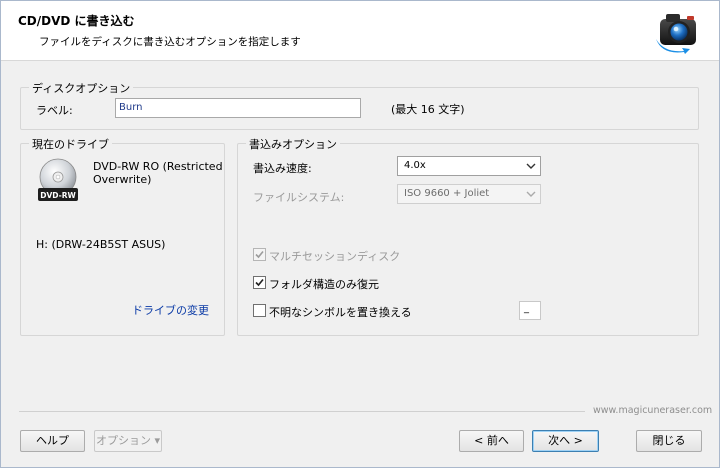 The width and height of the screenshot is (720, 468). Describe the element at coordinates (428, 109) in the screenshot. I see `max-length-hint: (最大 16 文字)` at that location.